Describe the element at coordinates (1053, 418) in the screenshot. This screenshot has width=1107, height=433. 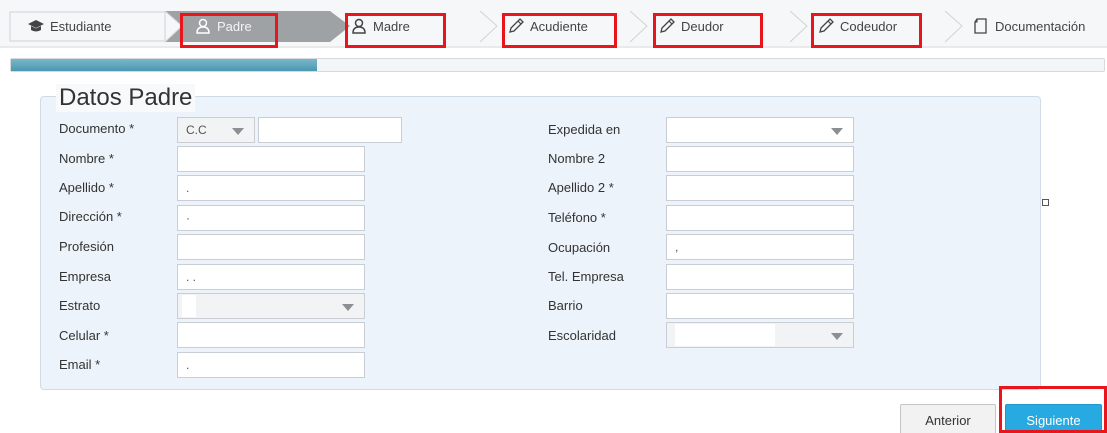
I see `siguiente-button: Siguiente` at that location.